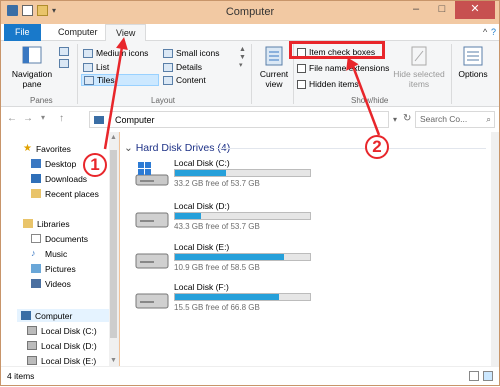 This screenshot has height=387, width=500. I want to click on drive-tile: Local Disk (C:) 33.2 GB free of 53.7 GB, so click(234, 175).